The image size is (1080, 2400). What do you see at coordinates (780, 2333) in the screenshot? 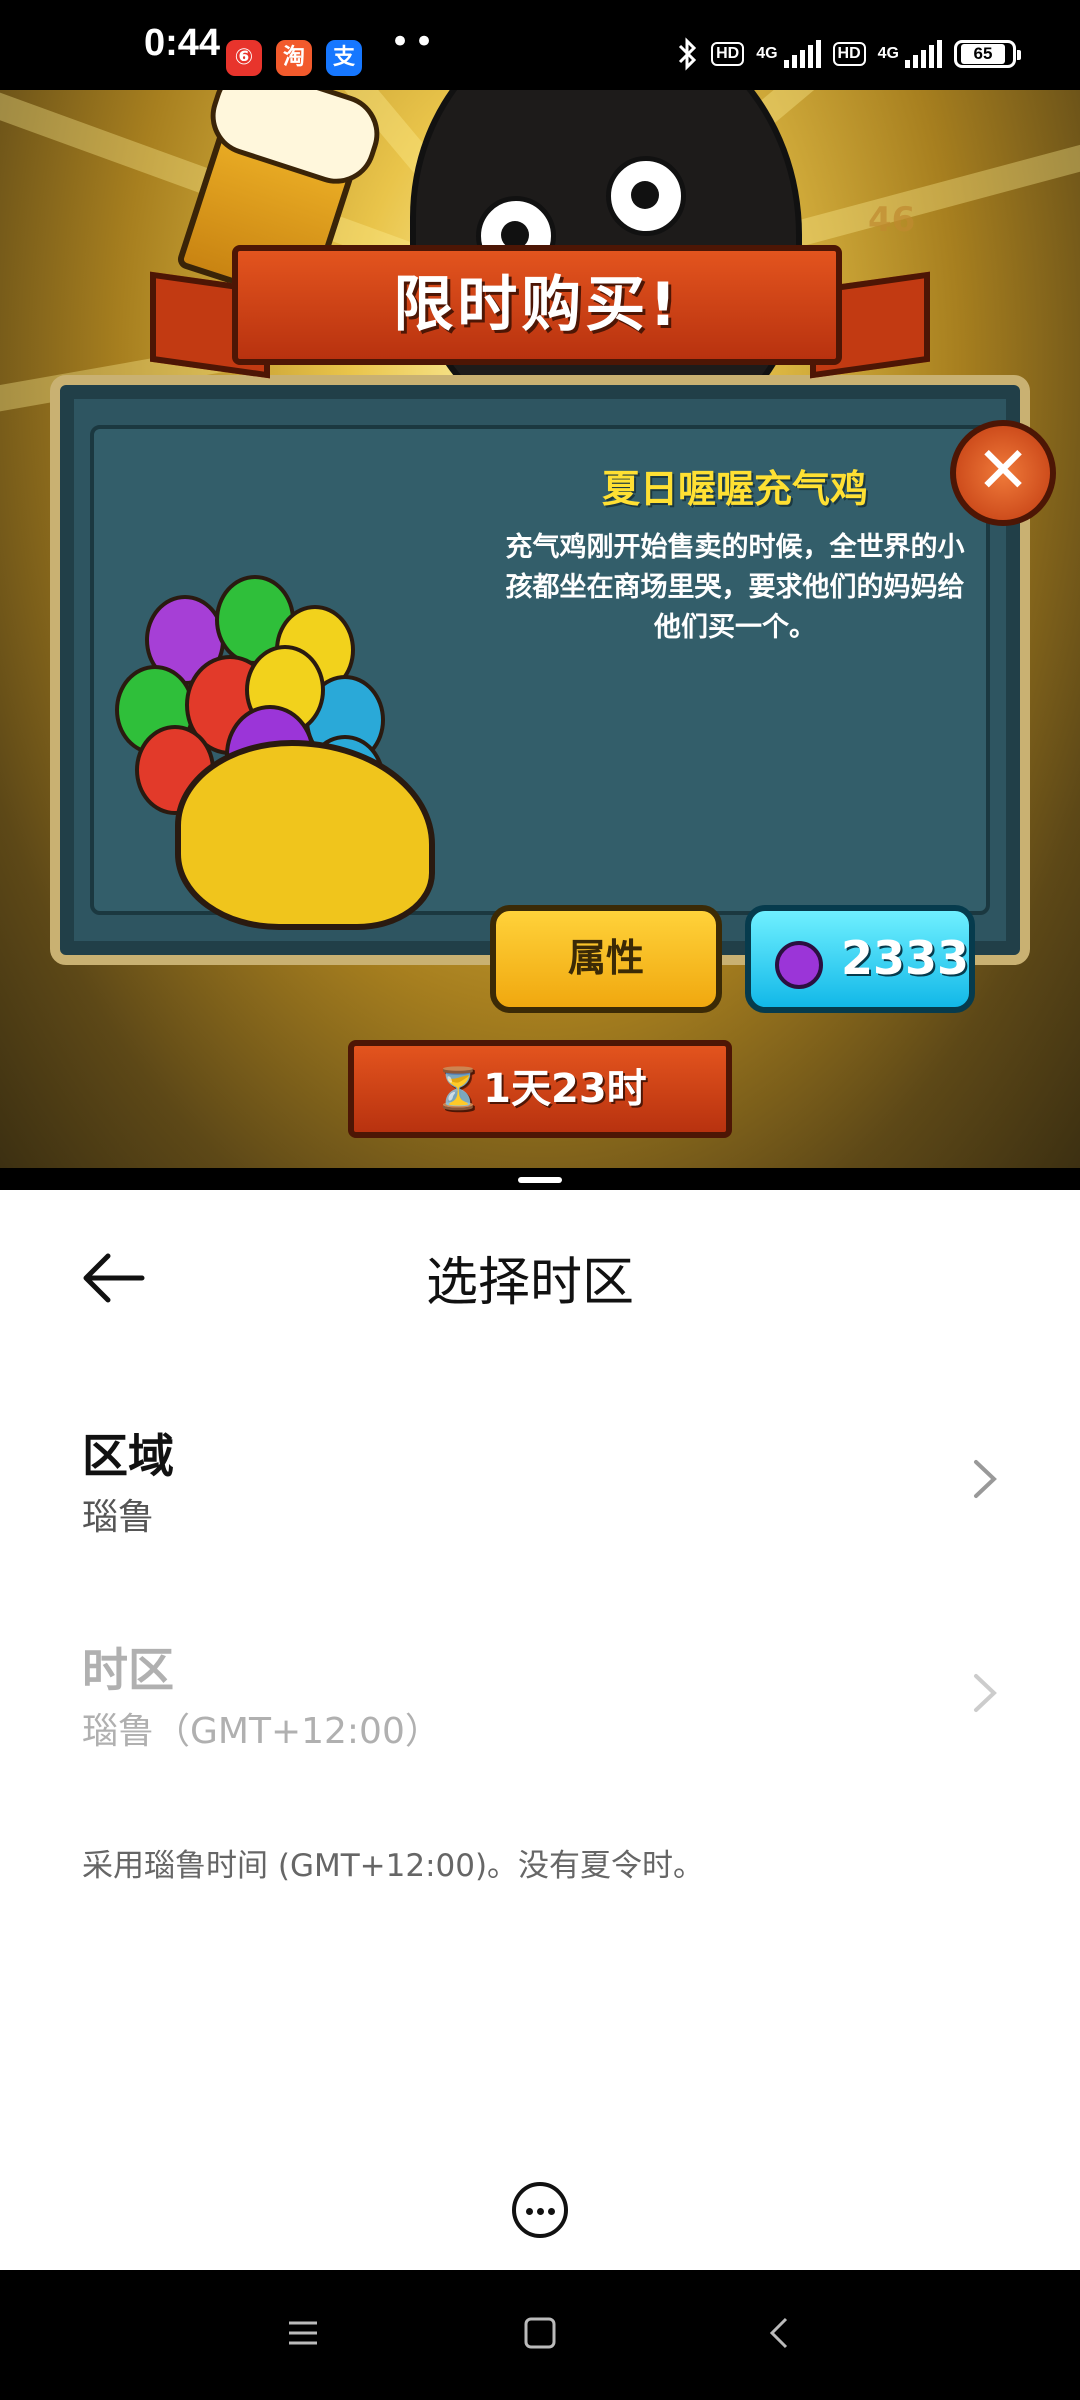
I see `back-icon` at bounding box center [780, 2333].